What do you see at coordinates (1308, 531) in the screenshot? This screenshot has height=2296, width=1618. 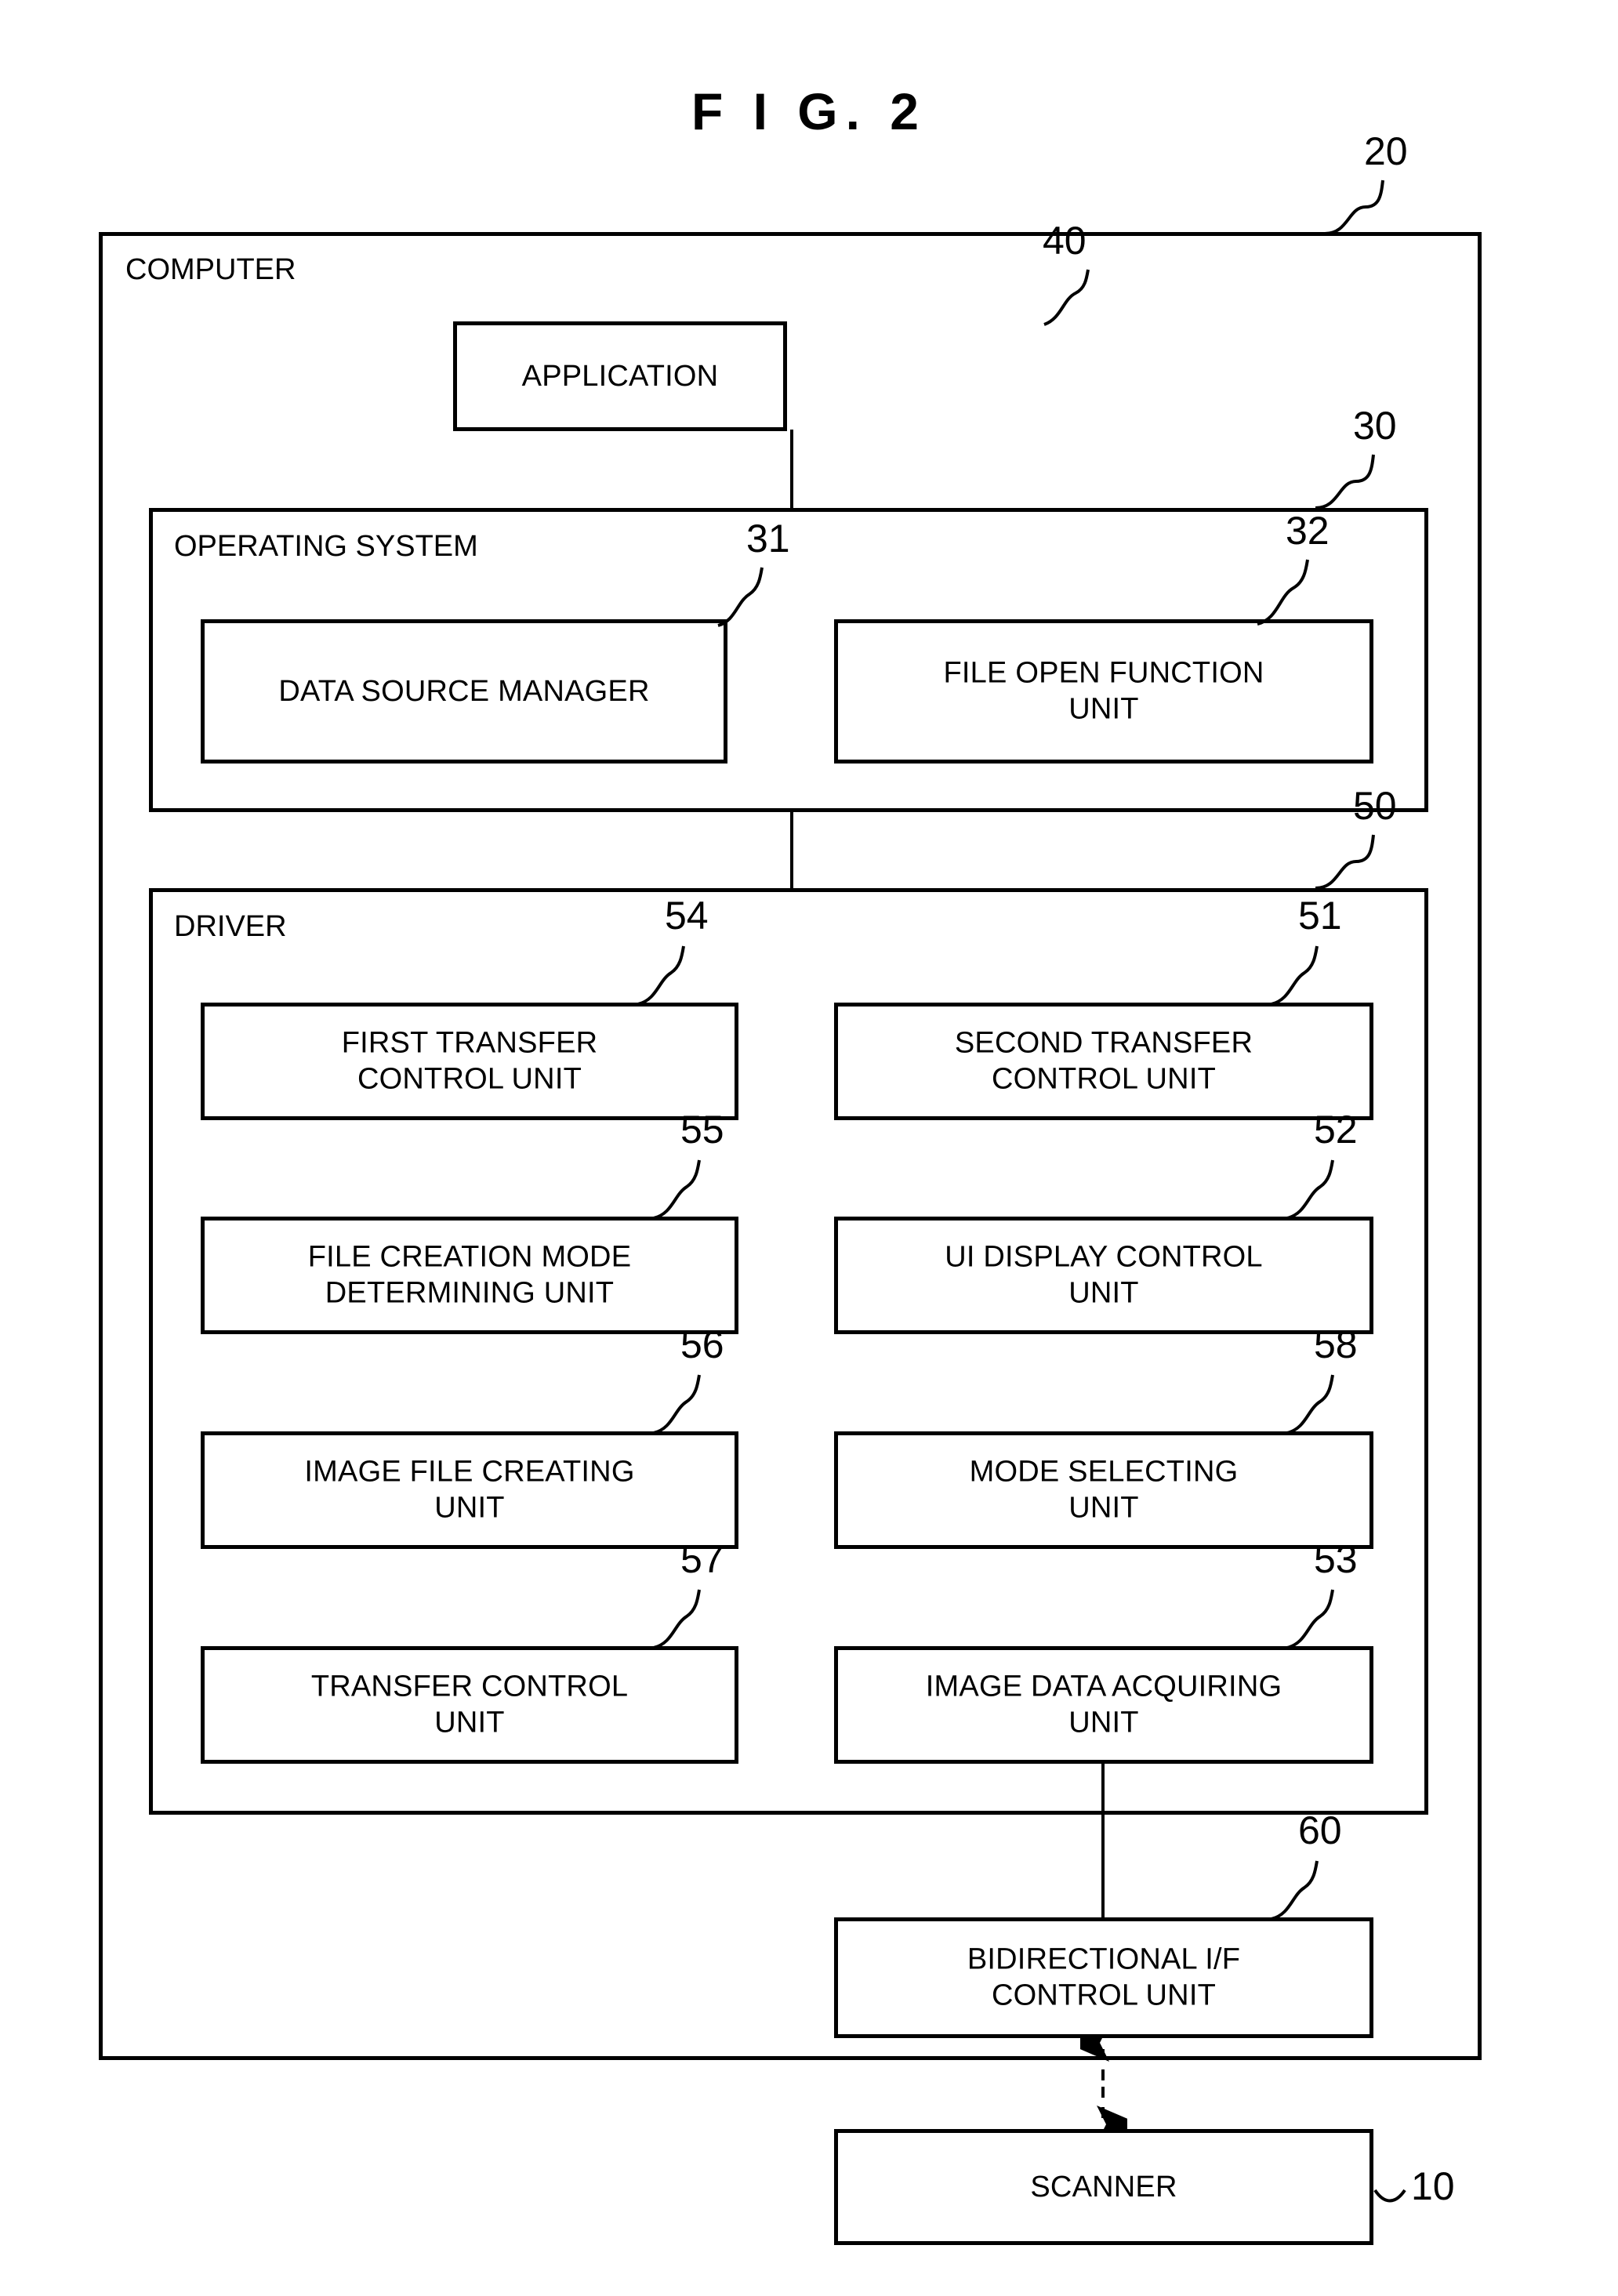 I see `ref-numeral-32: 32` at bounding box center [1308, 531].